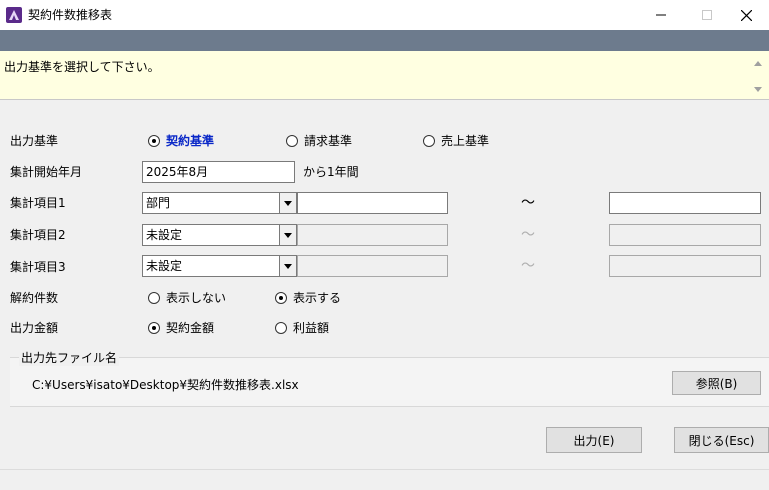 The width and height of the screenshot is (769, 490). Describe the element at coordinates (34, 328) in the screenshot. I see `output-amount-label: 出力金額` at that location.